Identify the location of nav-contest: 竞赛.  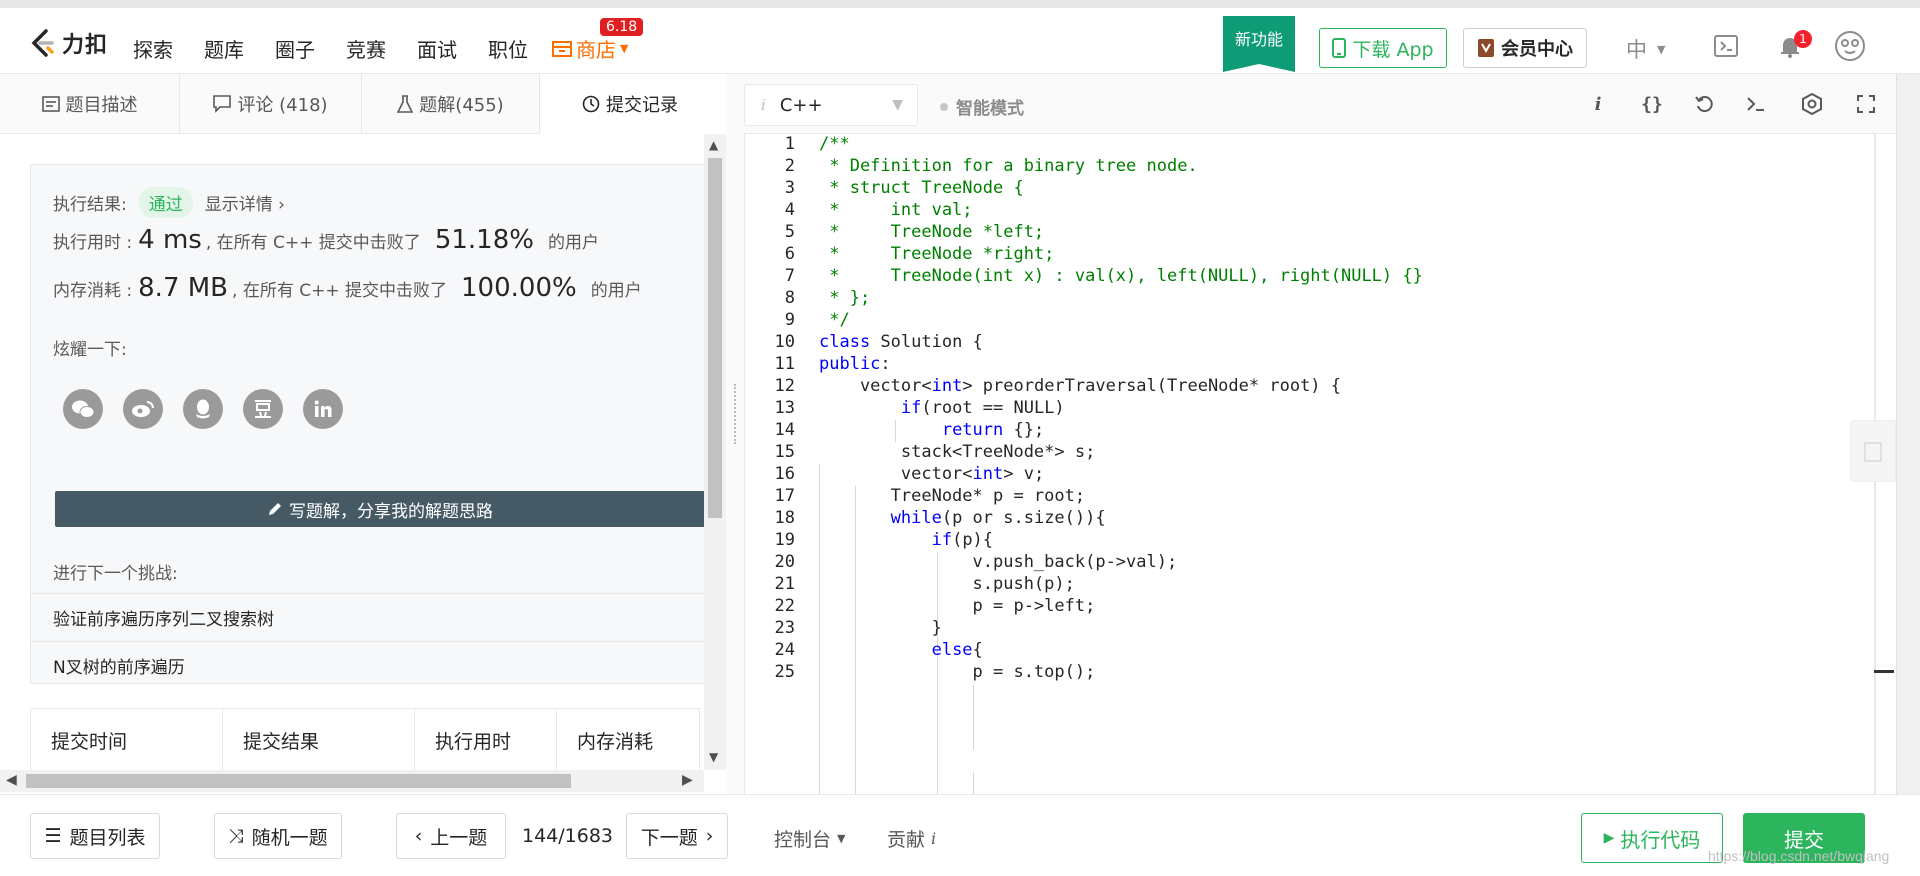
(366, 48).